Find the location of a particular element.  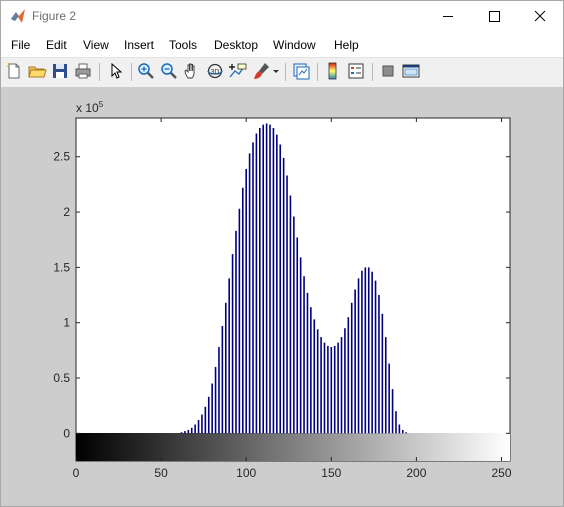

menu-tools: Tools is located at coordinates (183, 45).